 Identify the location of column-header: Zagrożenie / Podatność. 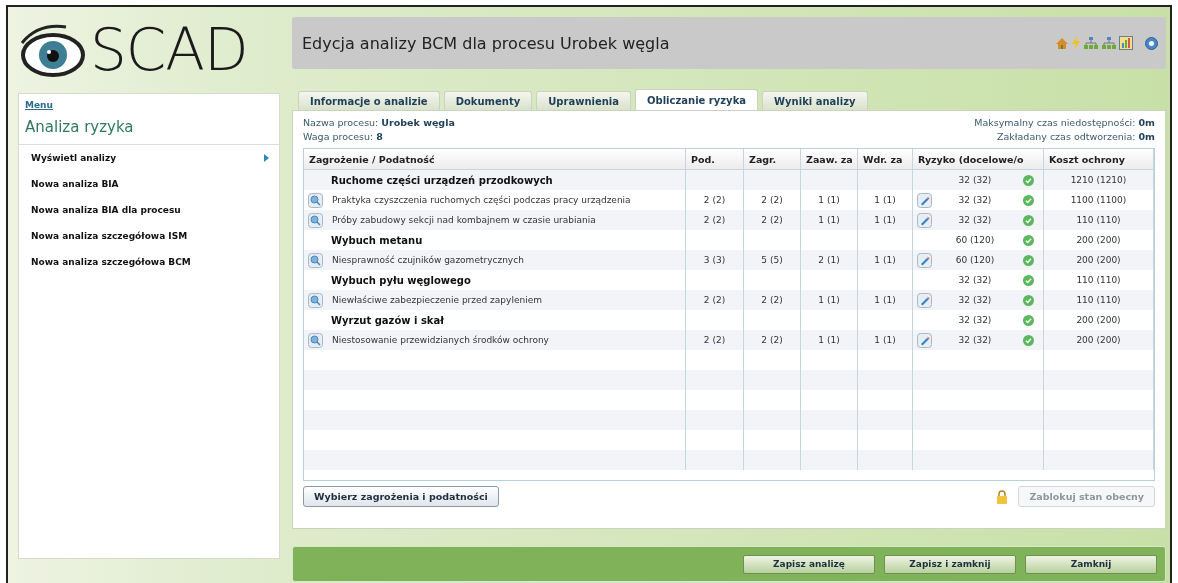
(495, 159).